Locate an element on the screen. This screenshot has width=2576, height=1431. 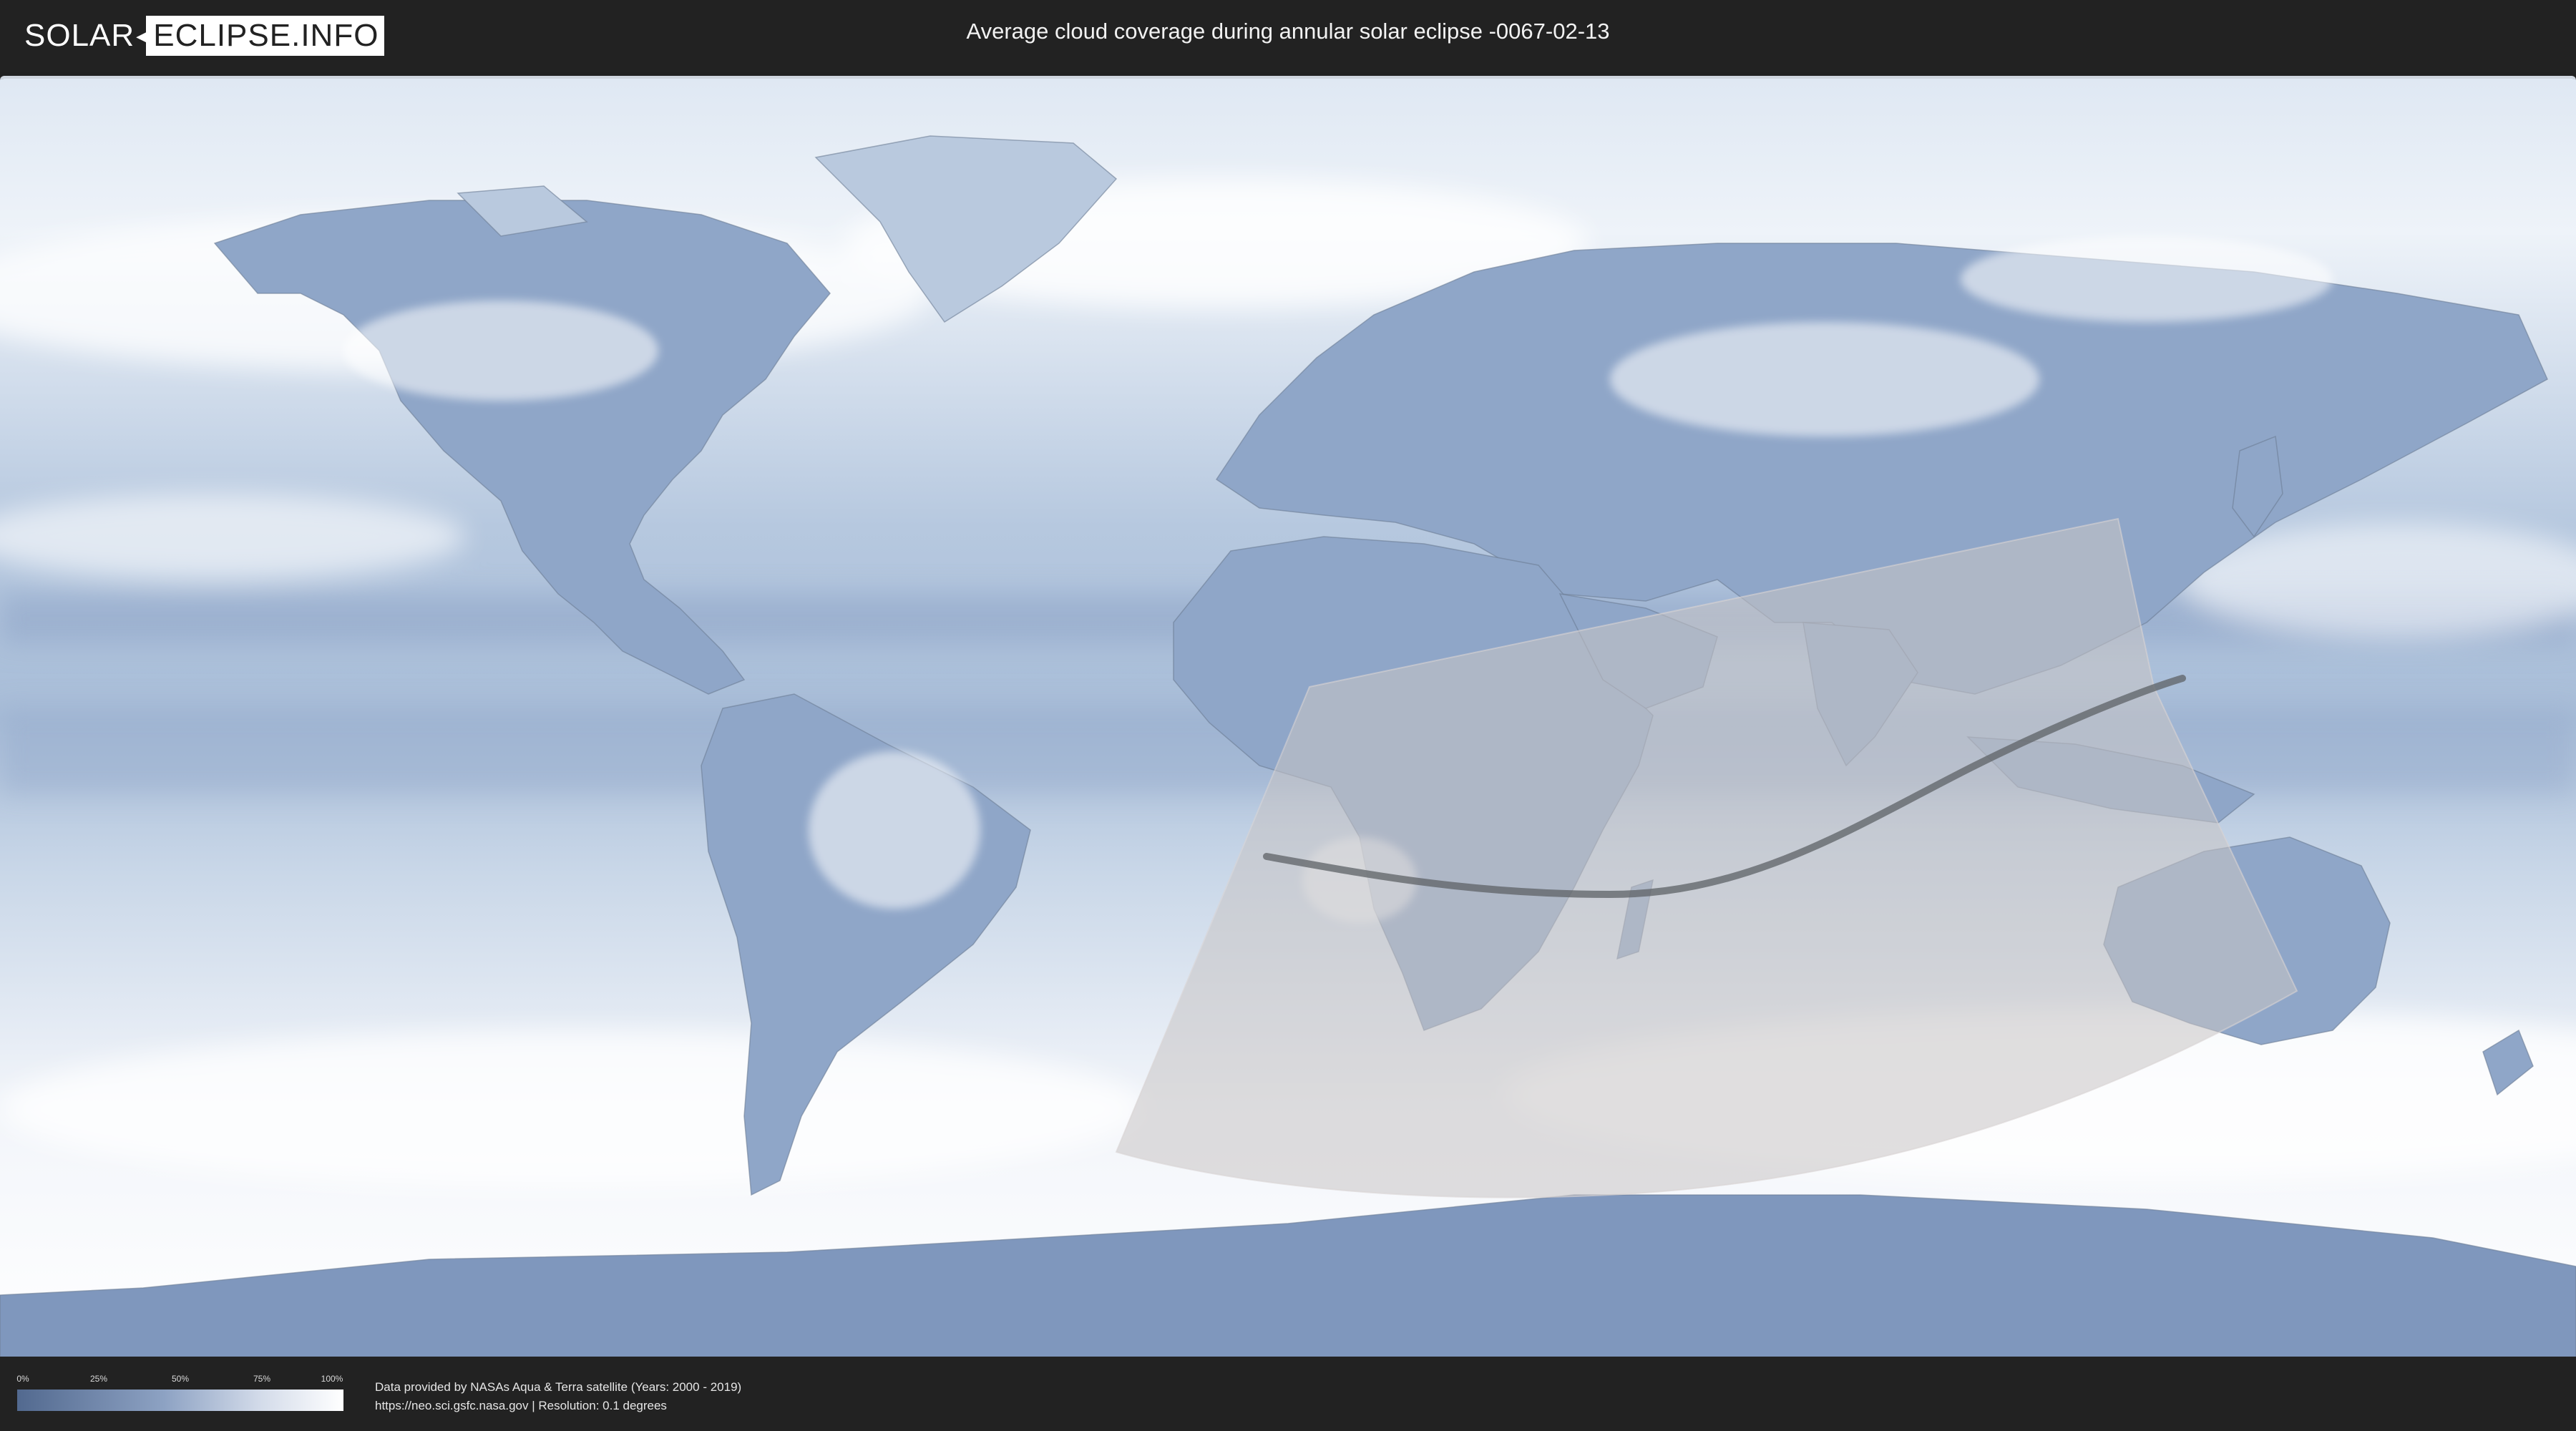
legend-tick: 75% is located at coordinates (262, 1379).